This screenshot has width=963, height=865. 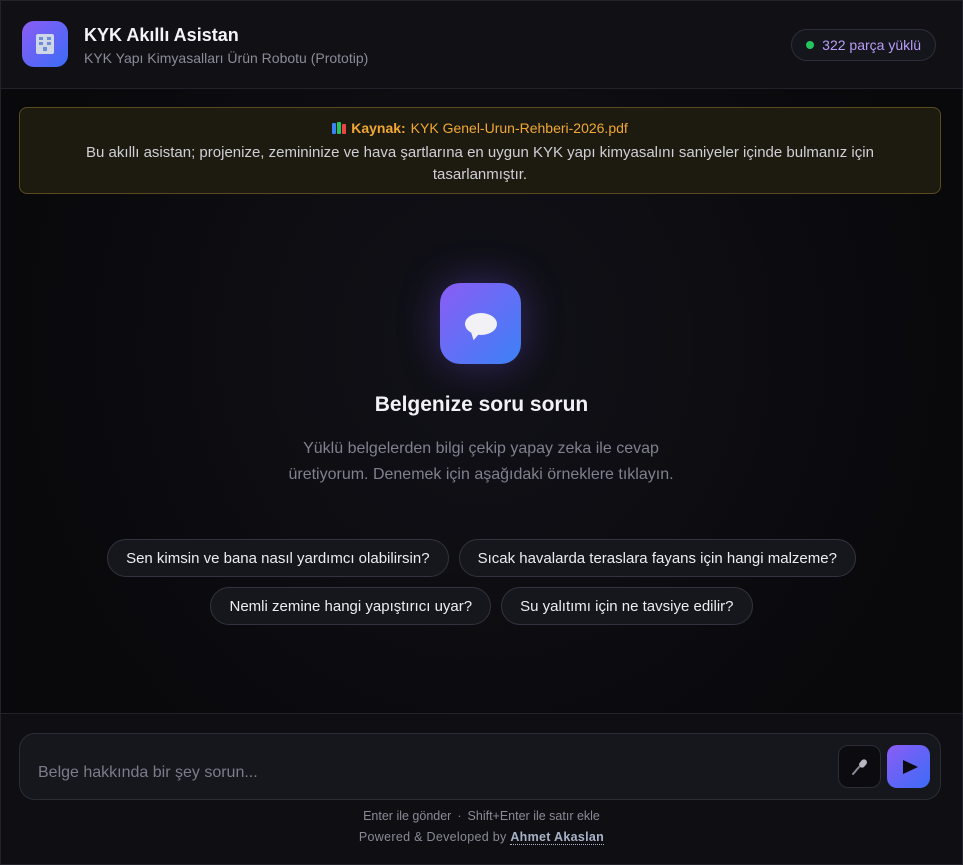 I want to click on send-button, so click(x=908, y=766).